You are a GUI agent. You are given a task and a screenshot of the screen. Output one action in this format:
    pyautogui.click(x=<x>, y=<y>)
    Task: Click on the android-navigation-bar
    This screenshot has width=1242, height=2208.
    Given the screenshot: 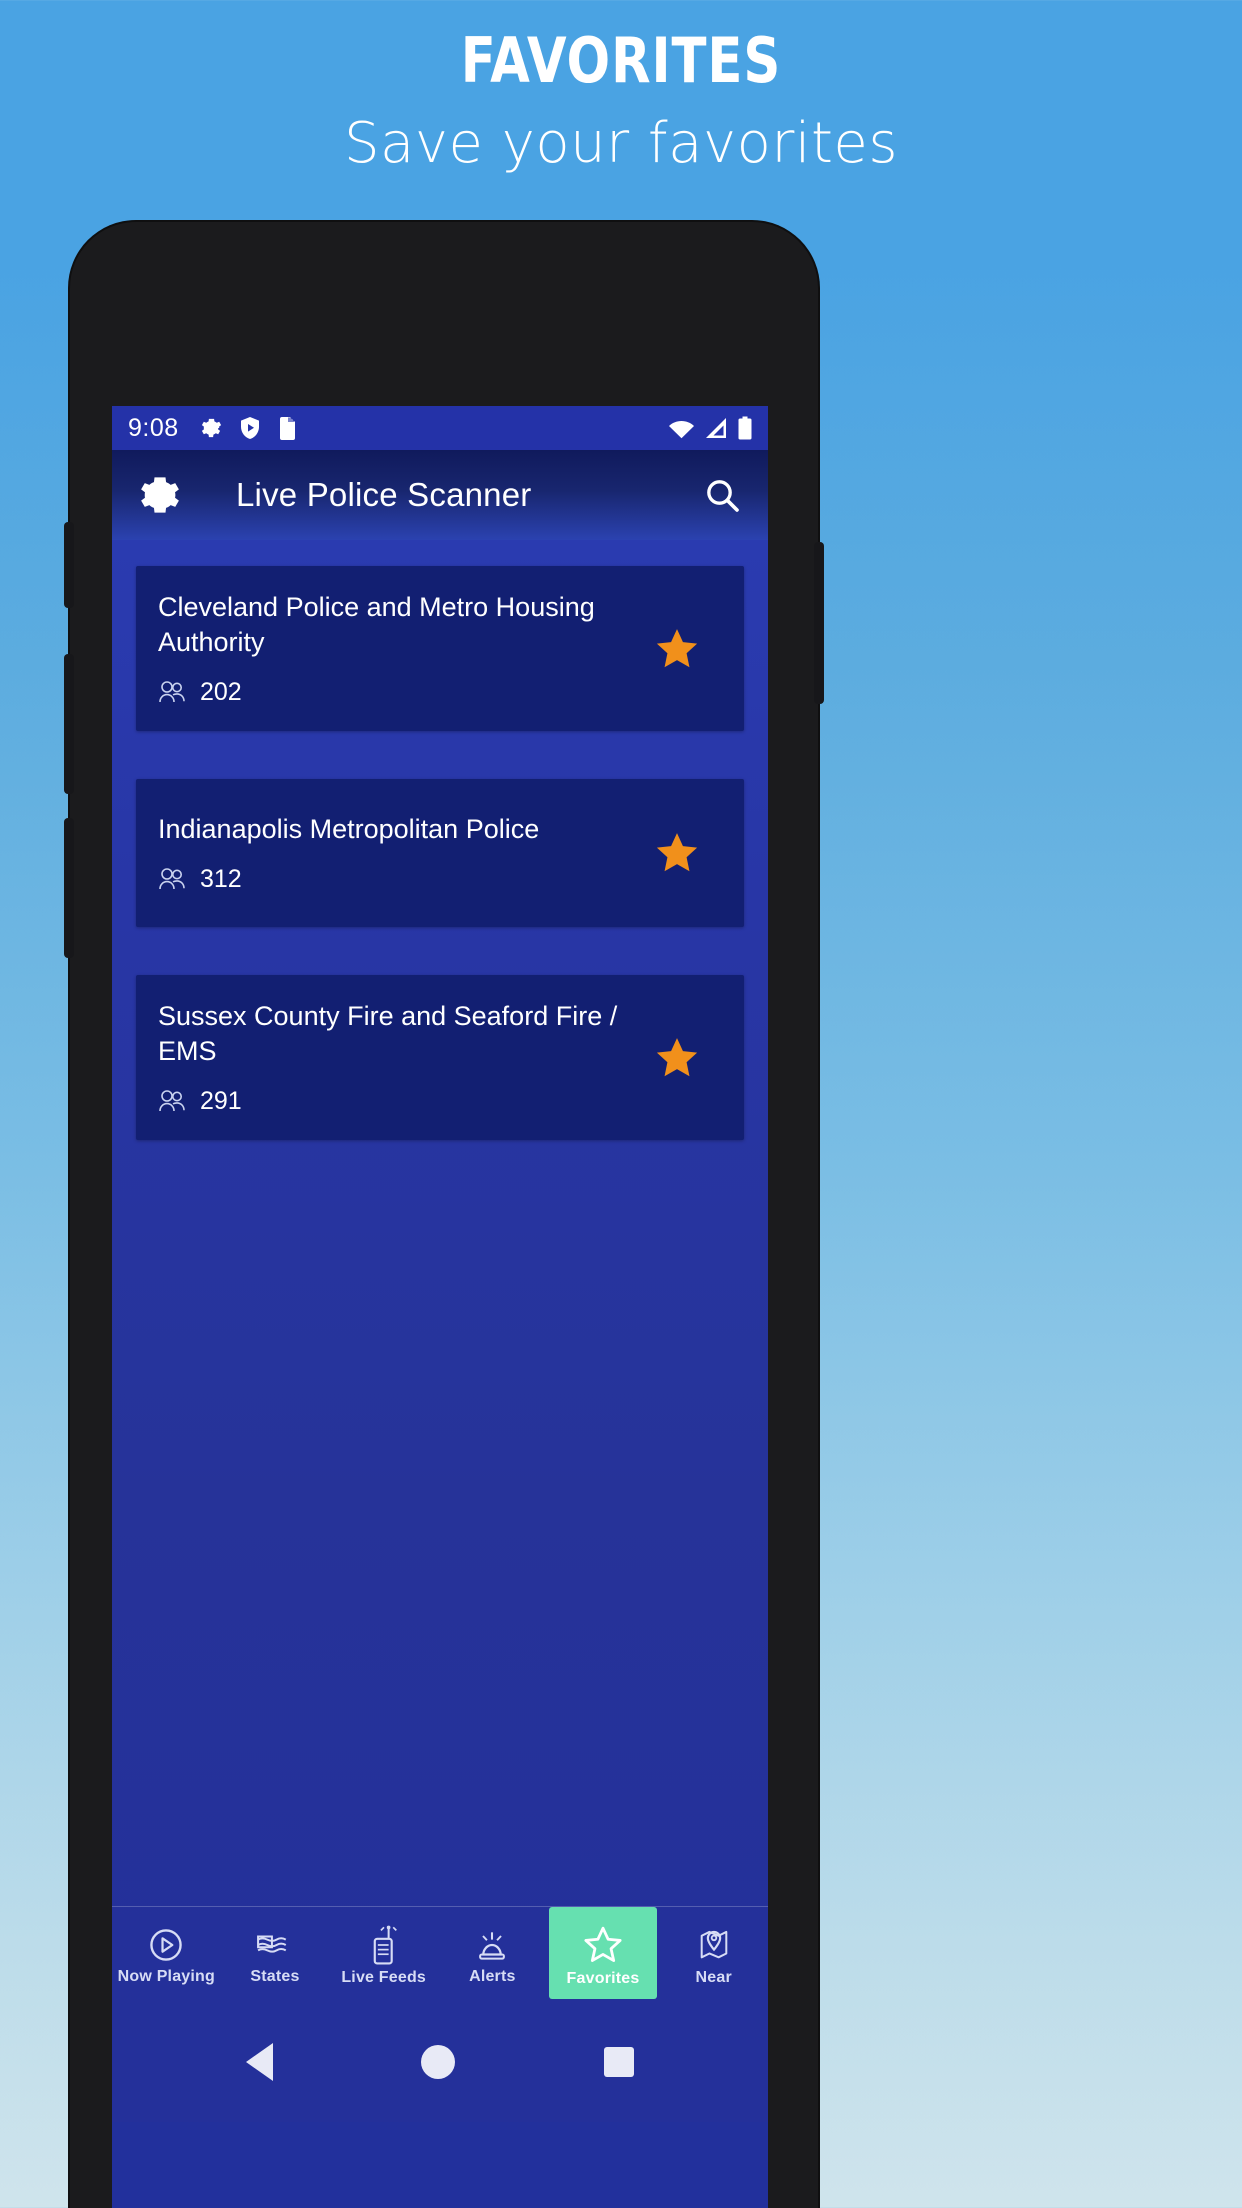 What is the action you would take?
    pyautogui.click(x=440, y=2062)
    